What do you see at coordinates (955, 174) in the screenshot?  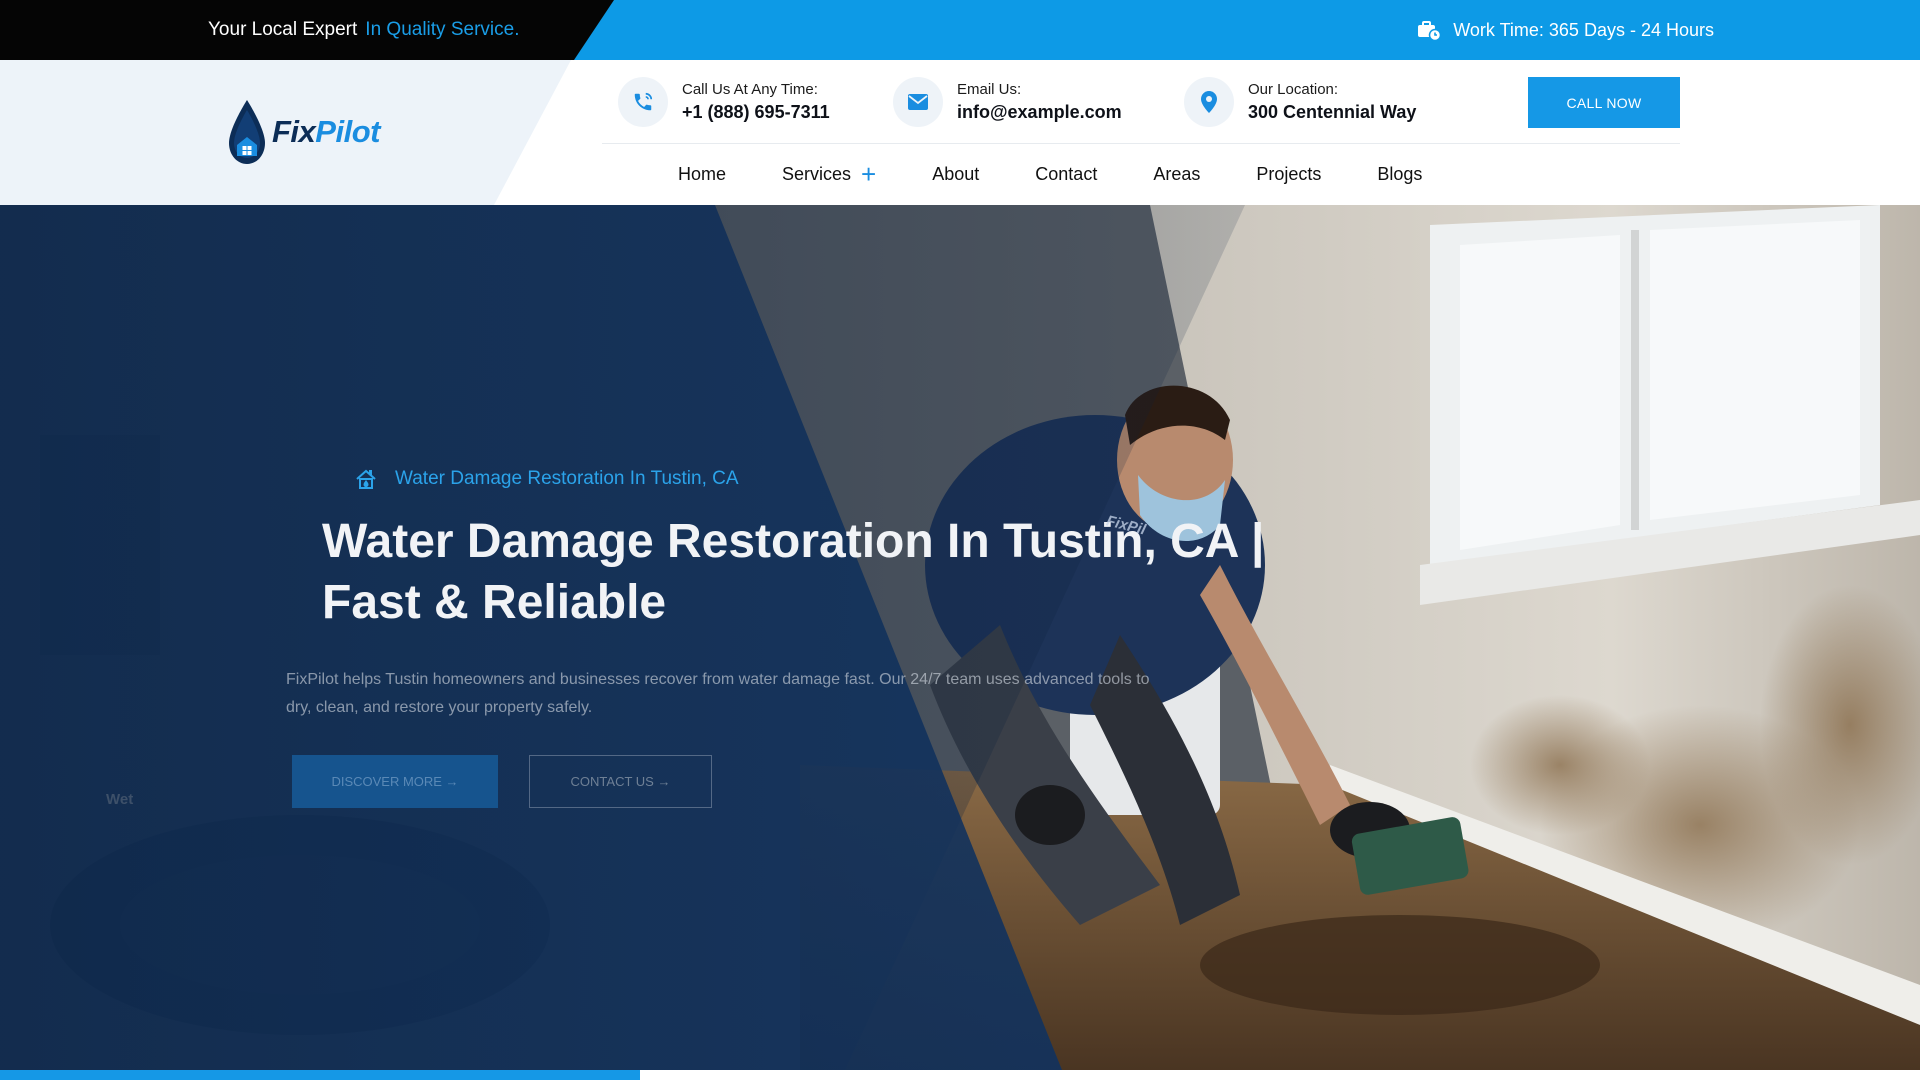 I see `nav-item-about: About` at bounding box center [955, 174].